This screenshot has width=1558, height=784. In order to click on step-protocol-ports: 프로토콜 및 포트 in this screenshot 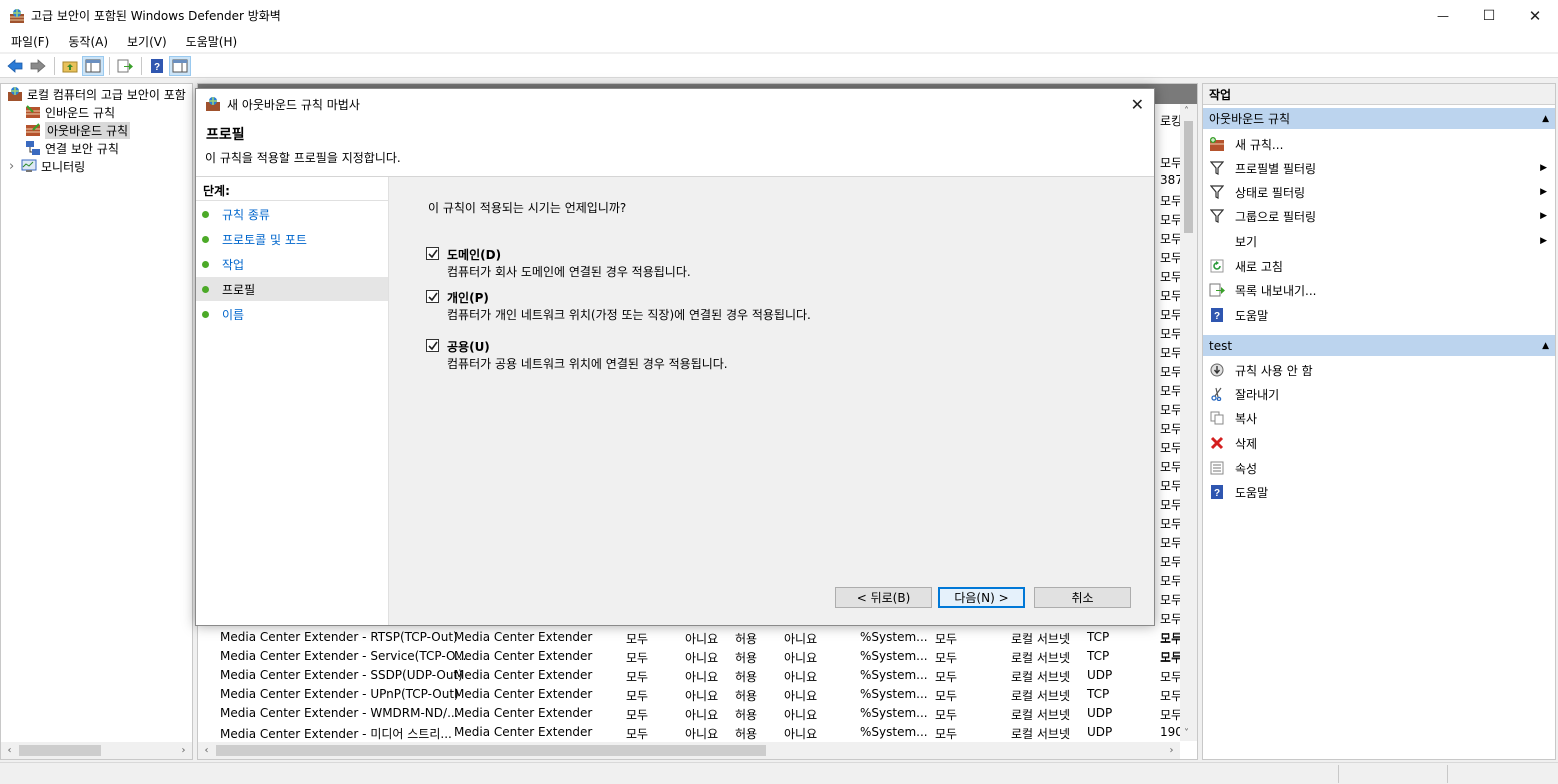, I will do `click(292, 239)`.